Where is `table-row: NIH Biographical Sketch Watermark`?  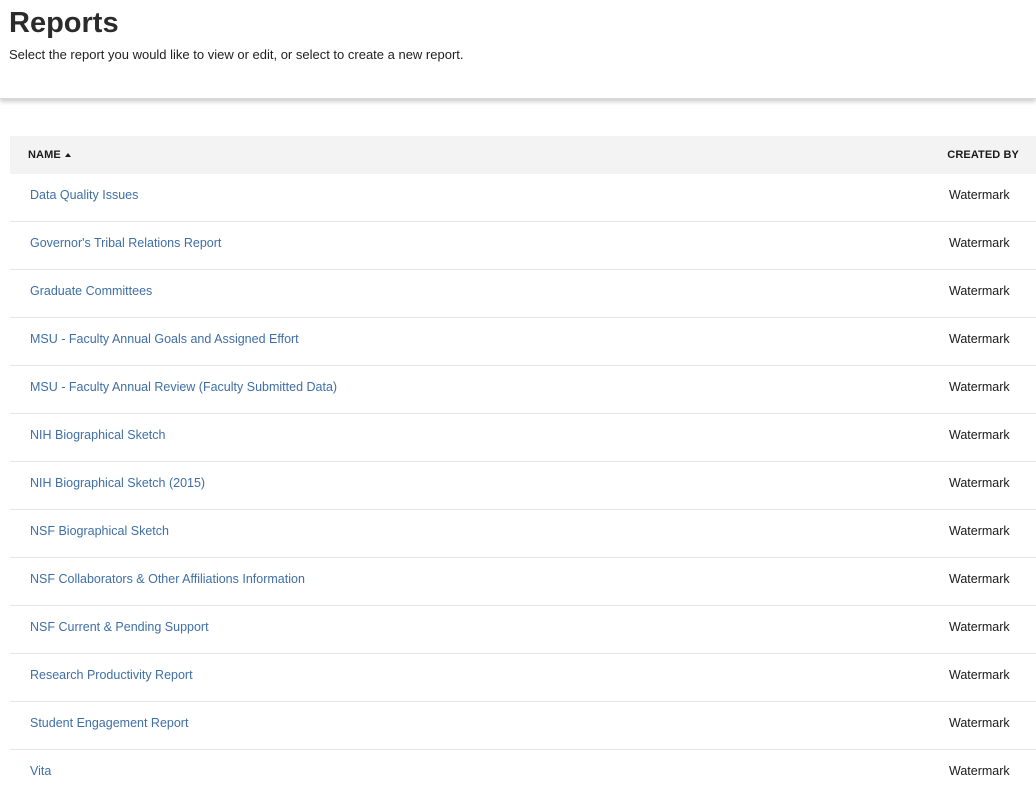 table-row: NIH Biographical Sketch Watermark is located at coordinates (523, 438).